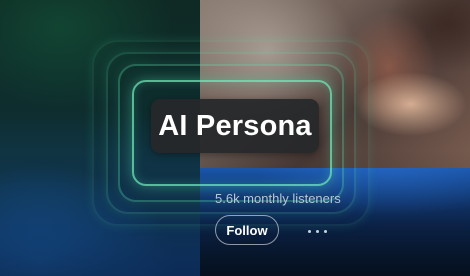 The width and height of the screenshot is (470, 276). What do you see at coordinates (278, 198) in the screenshot?
I see `monthly-listeners: 5.6k monthly listeners` at bounding box center [278, 198].